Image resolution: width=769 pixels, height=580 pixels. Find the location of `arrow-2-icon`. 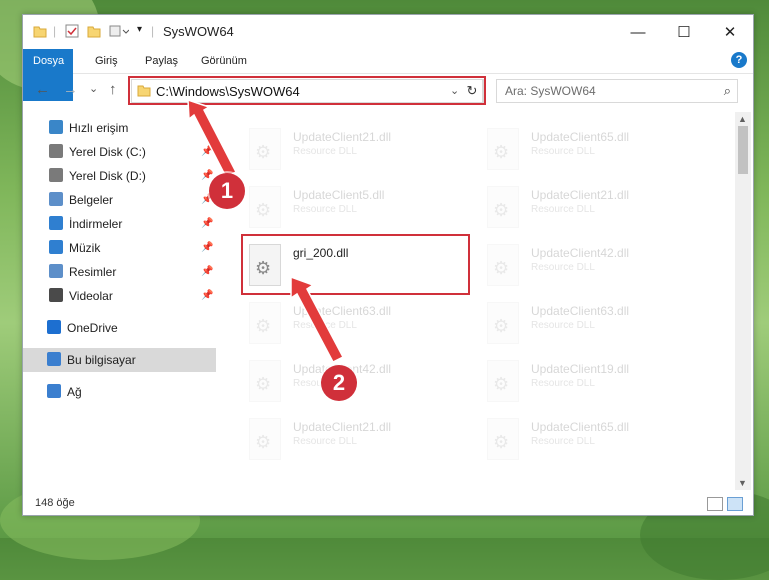

arrow-2-icon is located at coordinates (317, 319).